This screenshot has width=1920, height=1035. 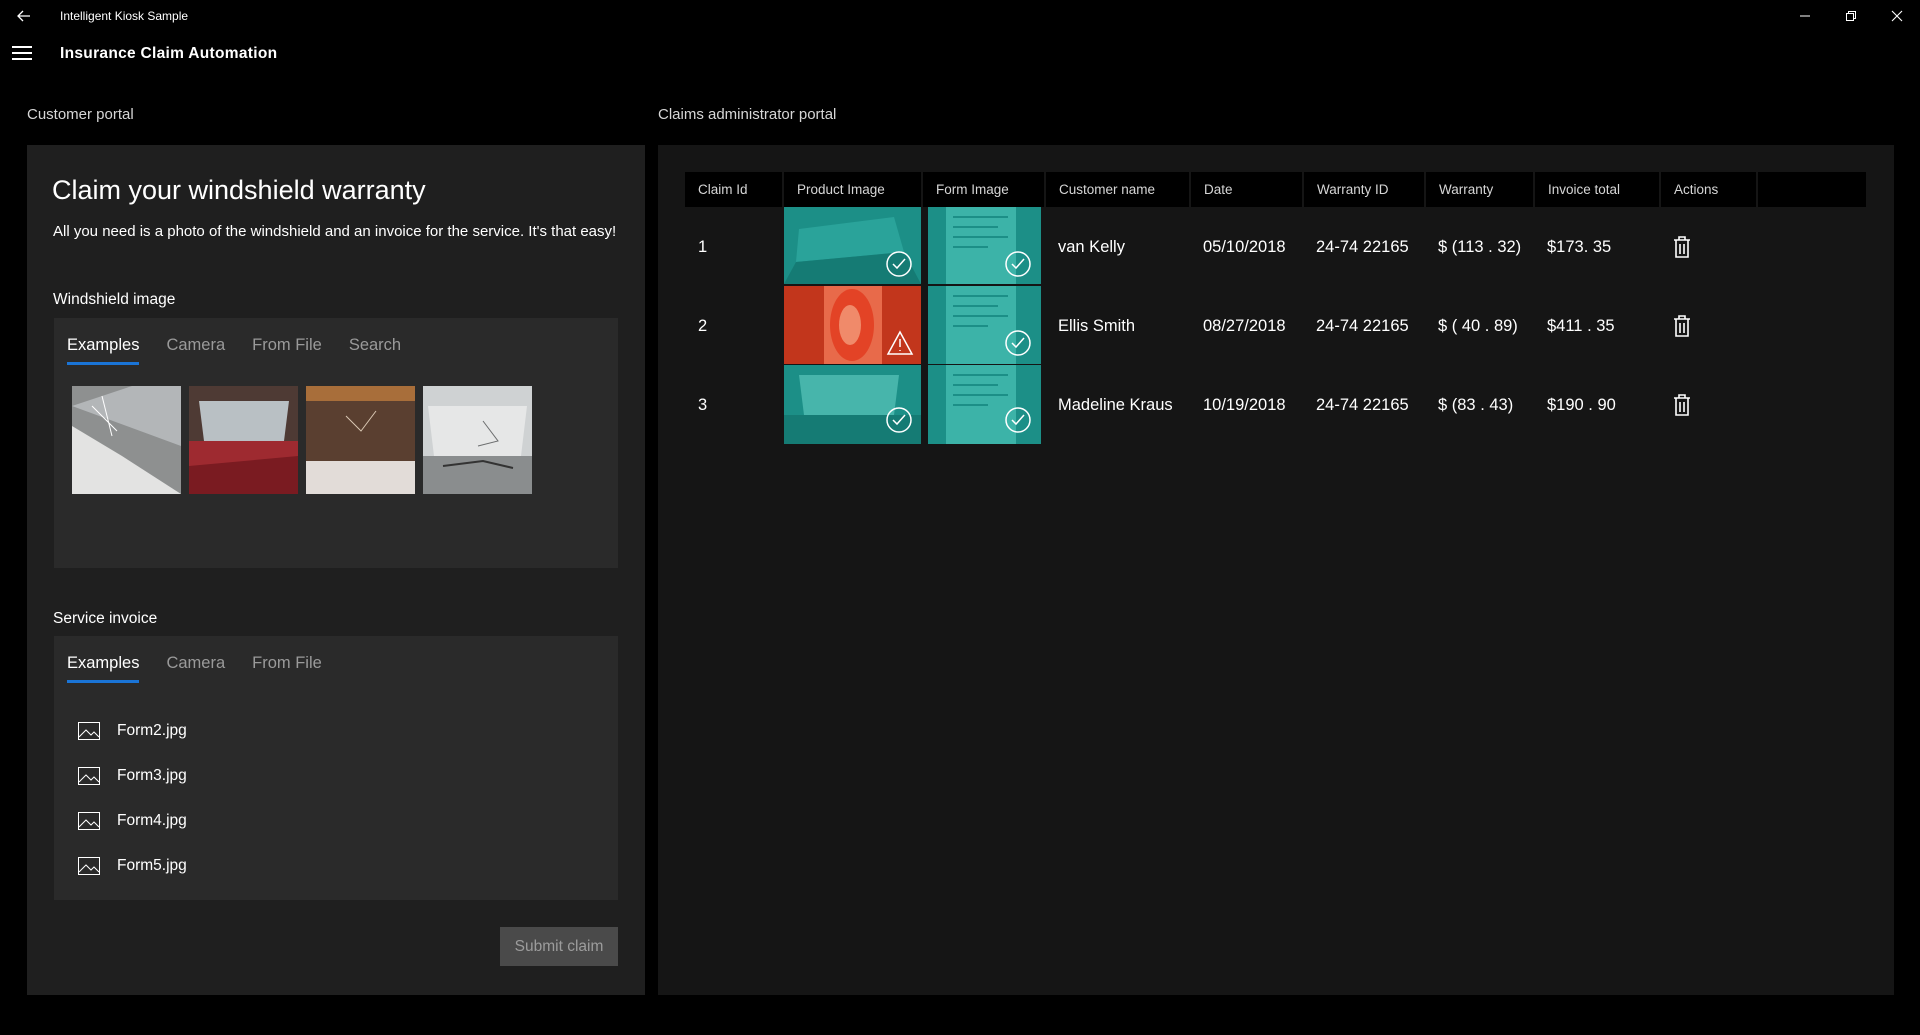 I want to click on customer-name: Ellis Smith, so click(x=1097, y=326).